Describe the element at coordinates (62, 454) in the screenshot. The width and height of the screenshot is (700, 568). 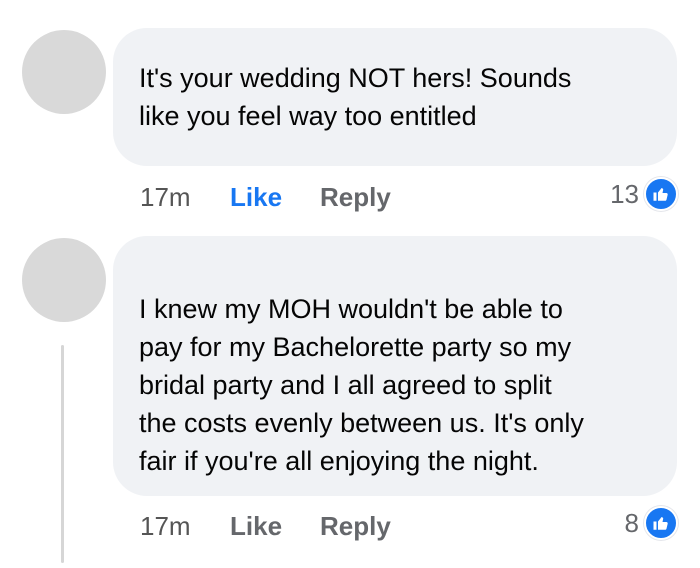
I see `thread-connector-line` at that location.